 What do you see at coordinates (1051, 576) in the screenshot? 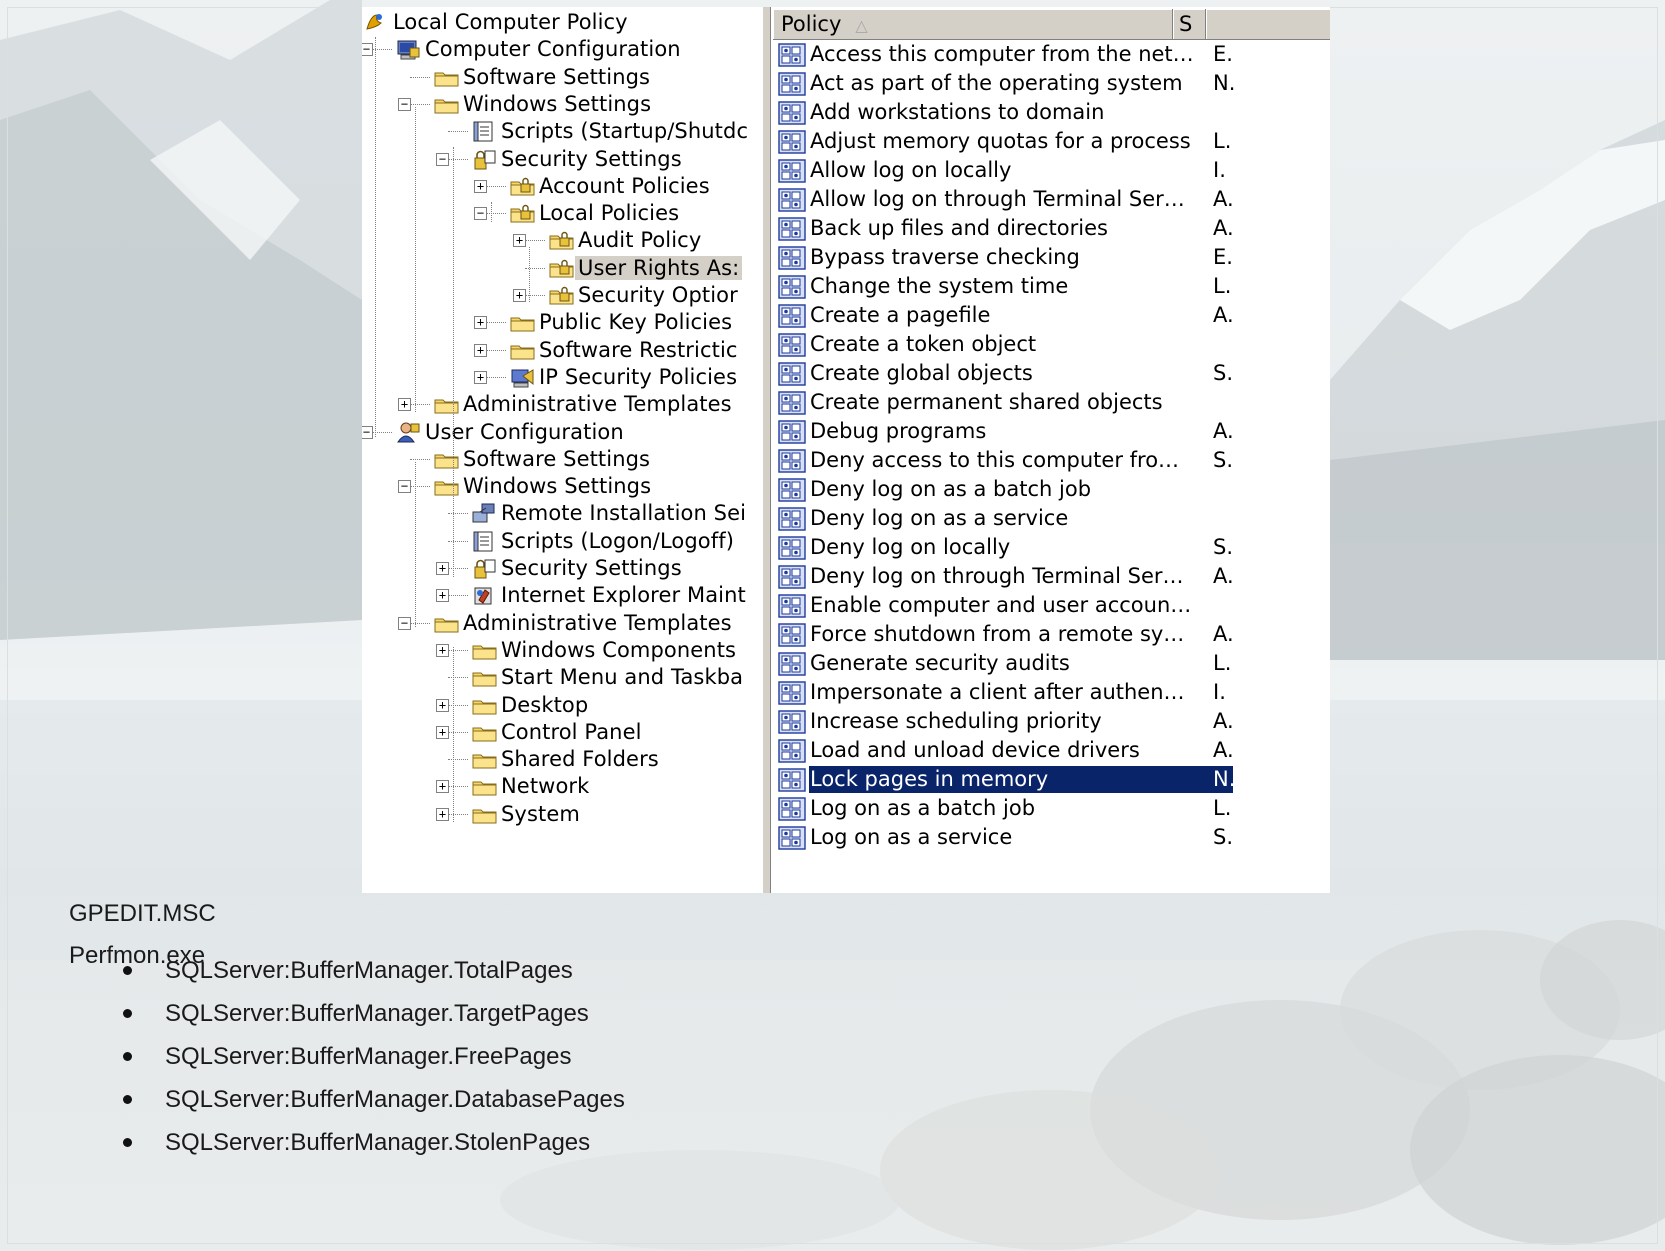
I see `policy-row: Deny log on through Terminal Ser… A.` at bounding box center [1051, 576].